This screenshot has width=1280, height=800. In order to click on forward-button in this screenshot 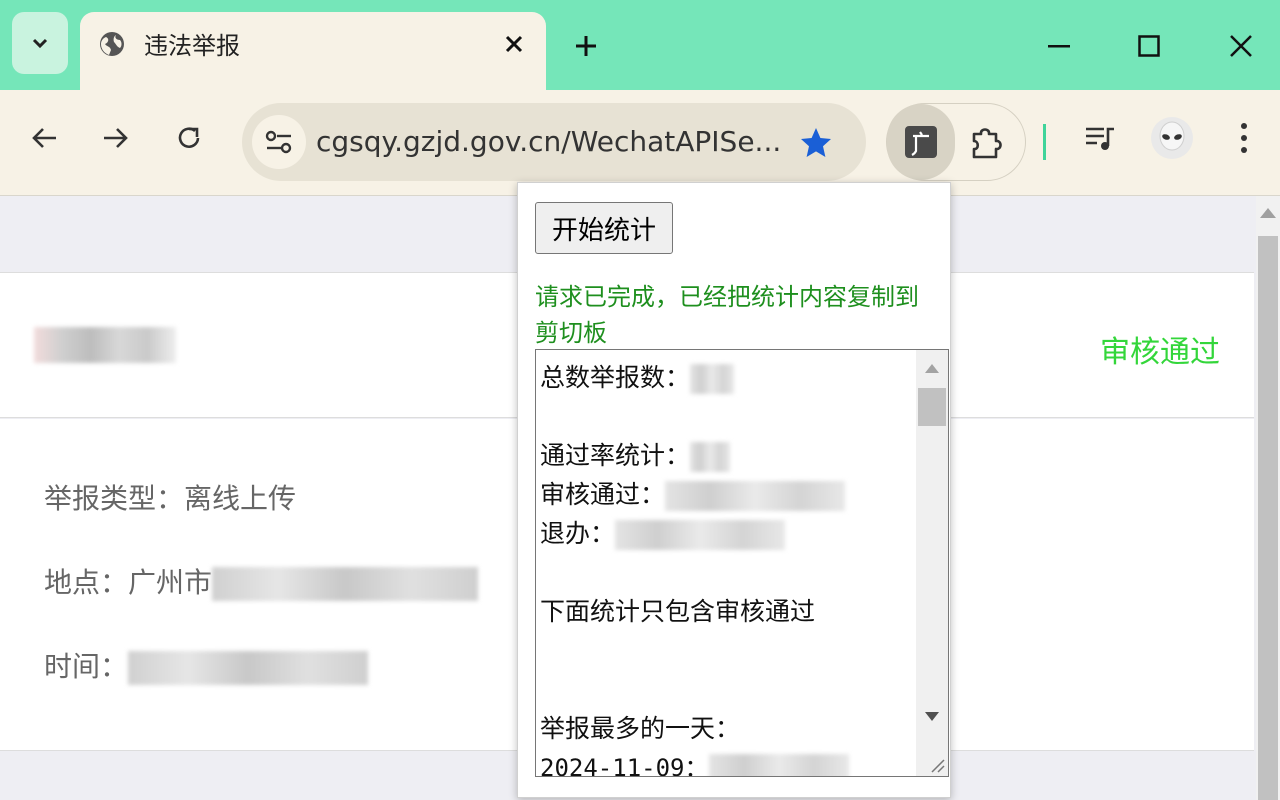, I will do `click(116, 138)`.